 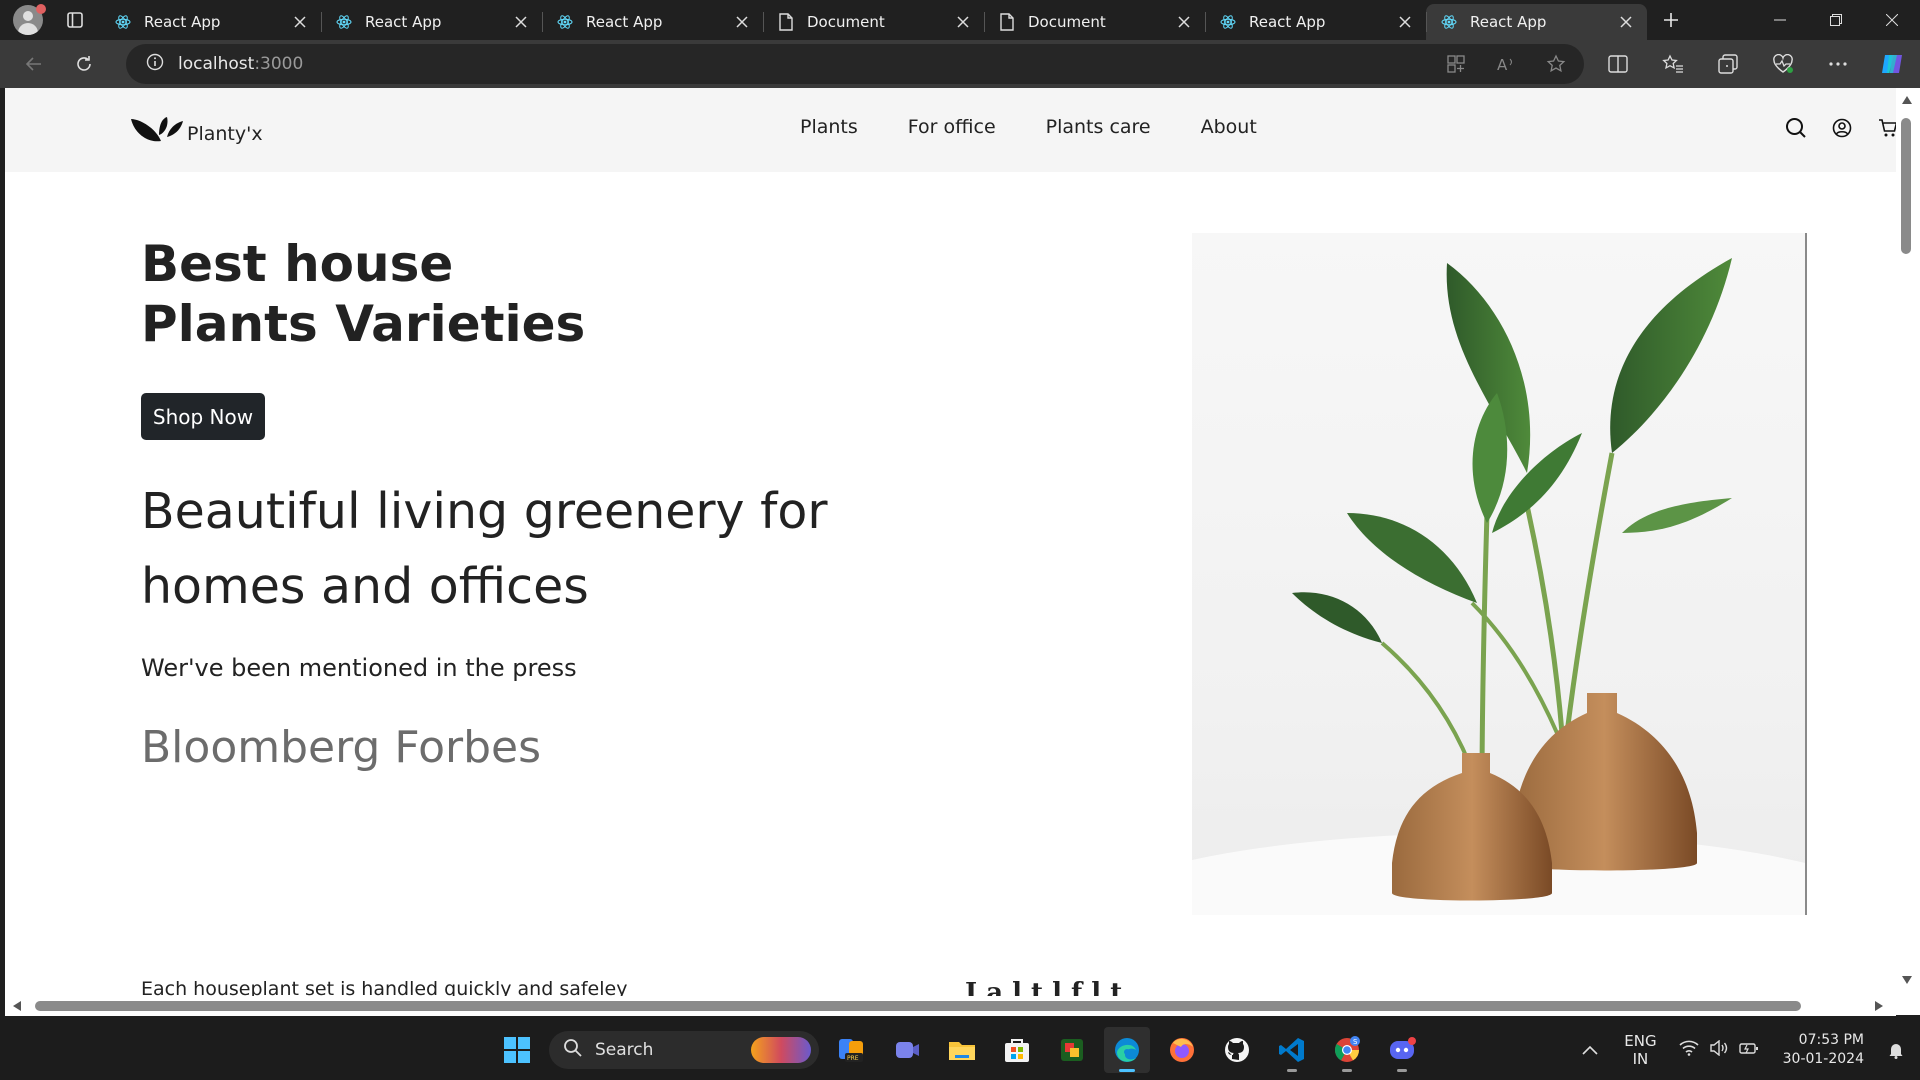 I want to click on file-explorer-icon, so click(x=962, y=1050).